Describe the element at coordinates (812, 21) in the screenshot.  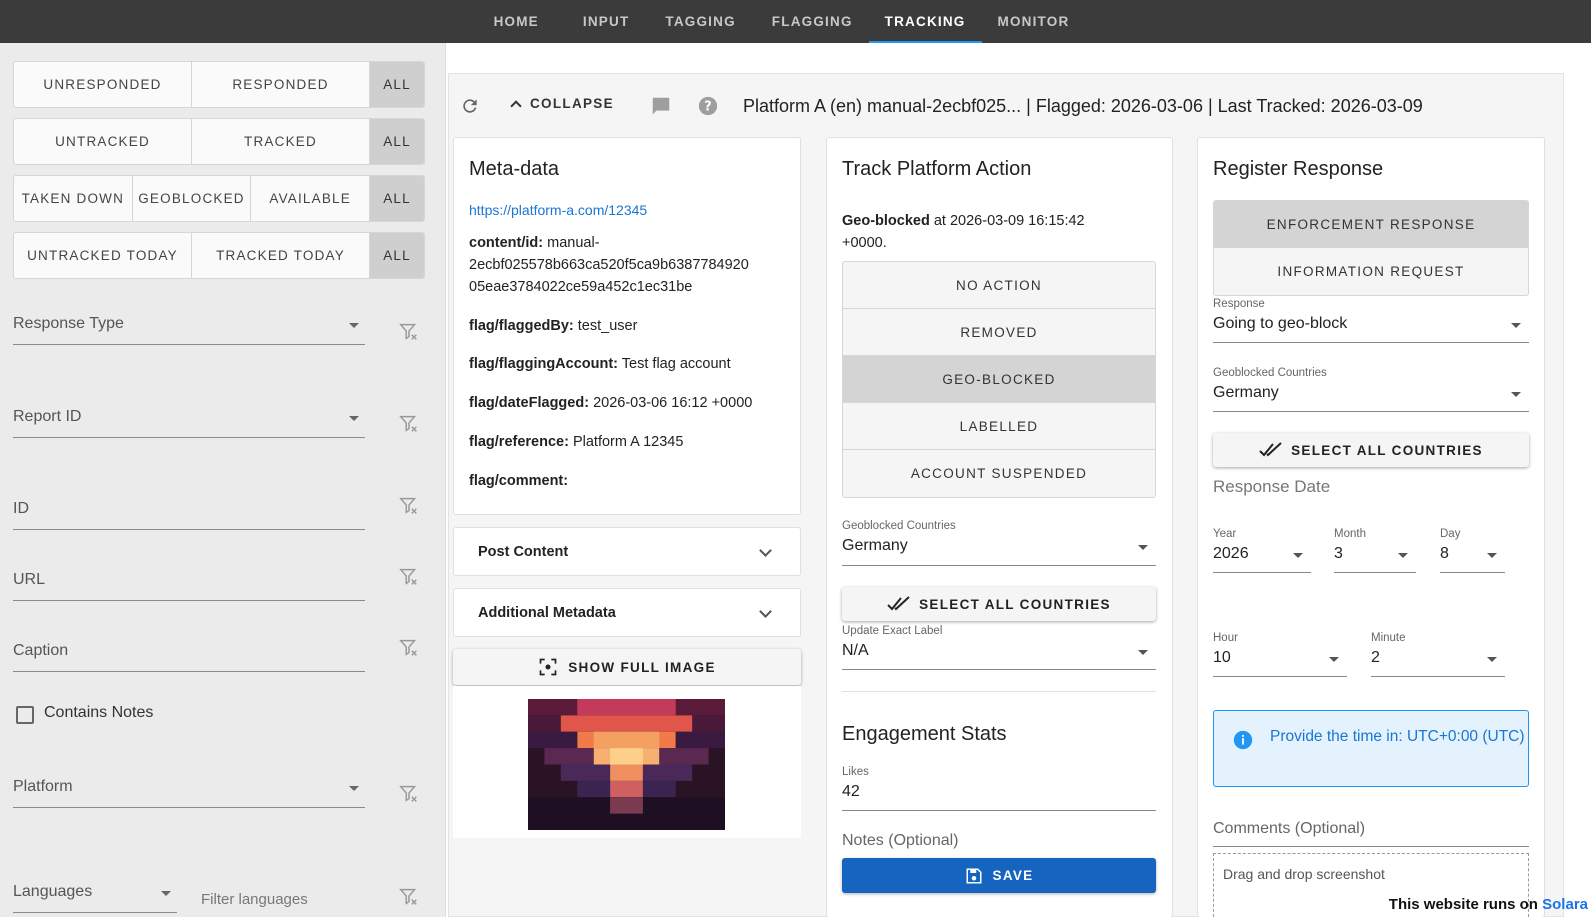
I see `tab-flagging: FLAGGING` at that location.